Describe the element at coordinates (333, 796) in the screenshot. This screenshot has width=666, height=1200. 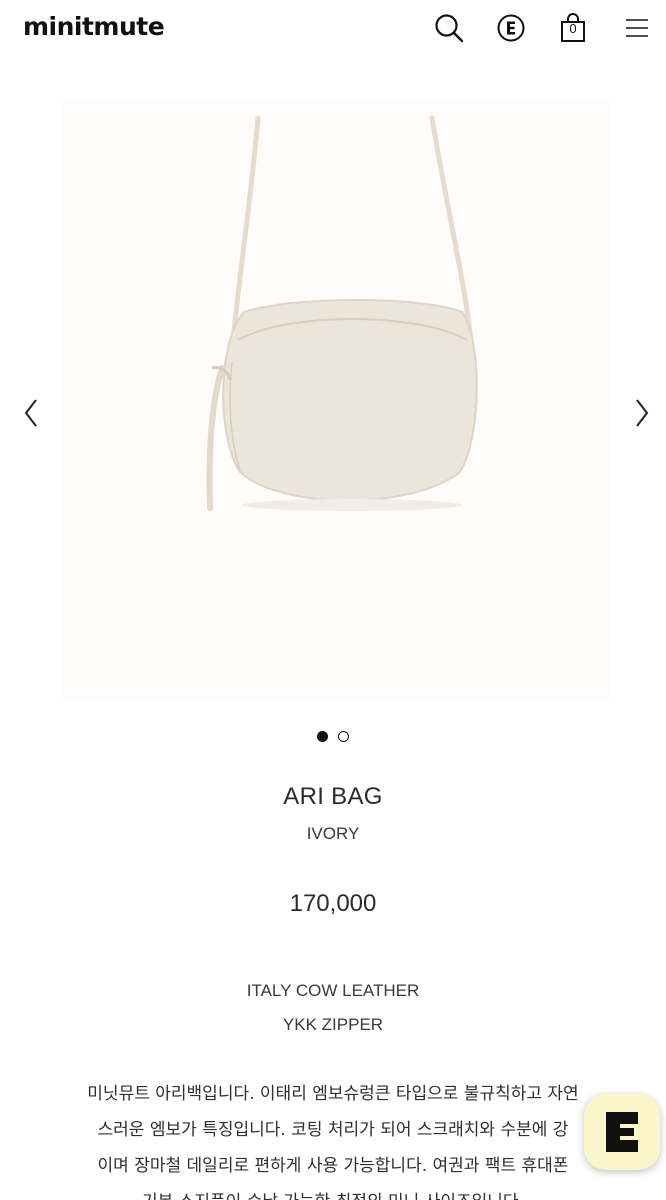
I see `product-name: ARI BAG` at that location.